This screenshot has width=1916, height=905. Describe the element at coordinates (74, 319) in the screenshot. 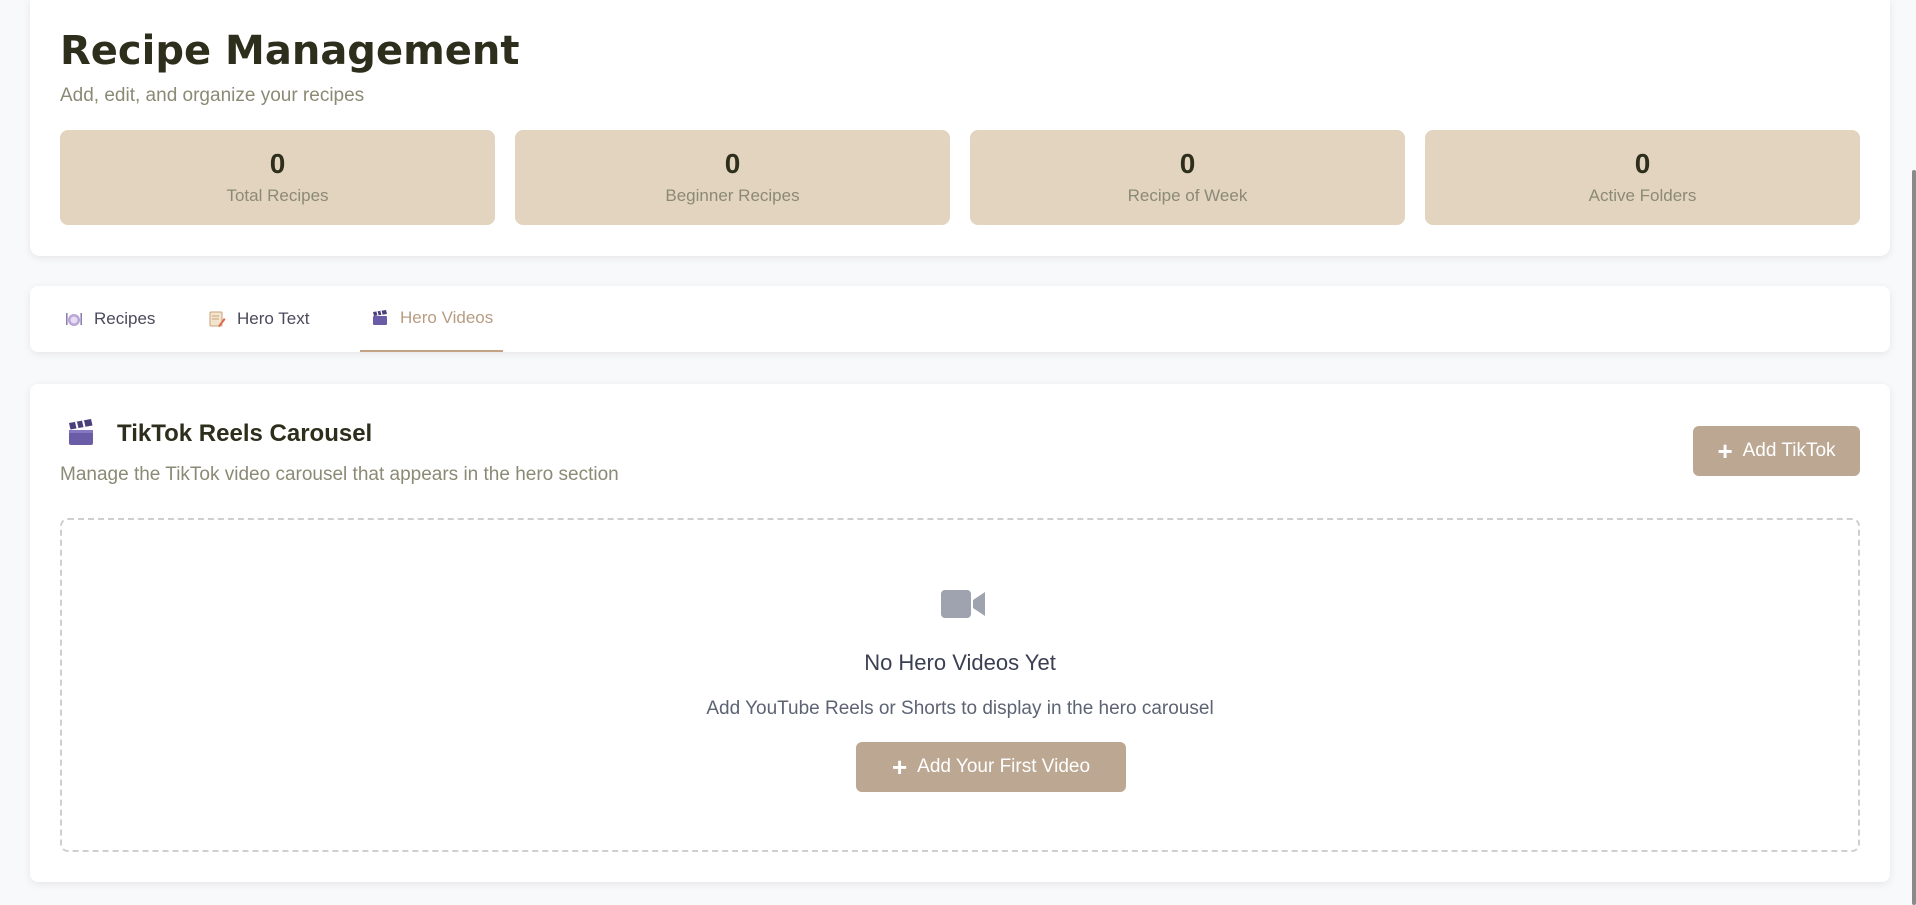

I see `plate-icon` at that location.